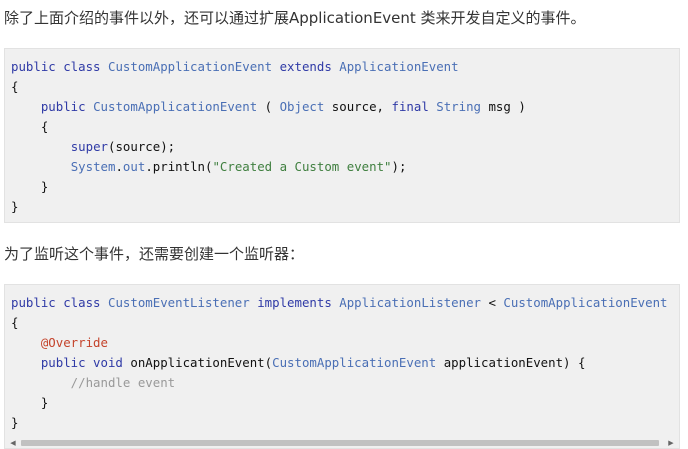 This screenshot has width=688, height=449. What do you see at coordinates (302, 106) in the screenshot?
I see `code-token: Object` at bounding box center [302, 106].